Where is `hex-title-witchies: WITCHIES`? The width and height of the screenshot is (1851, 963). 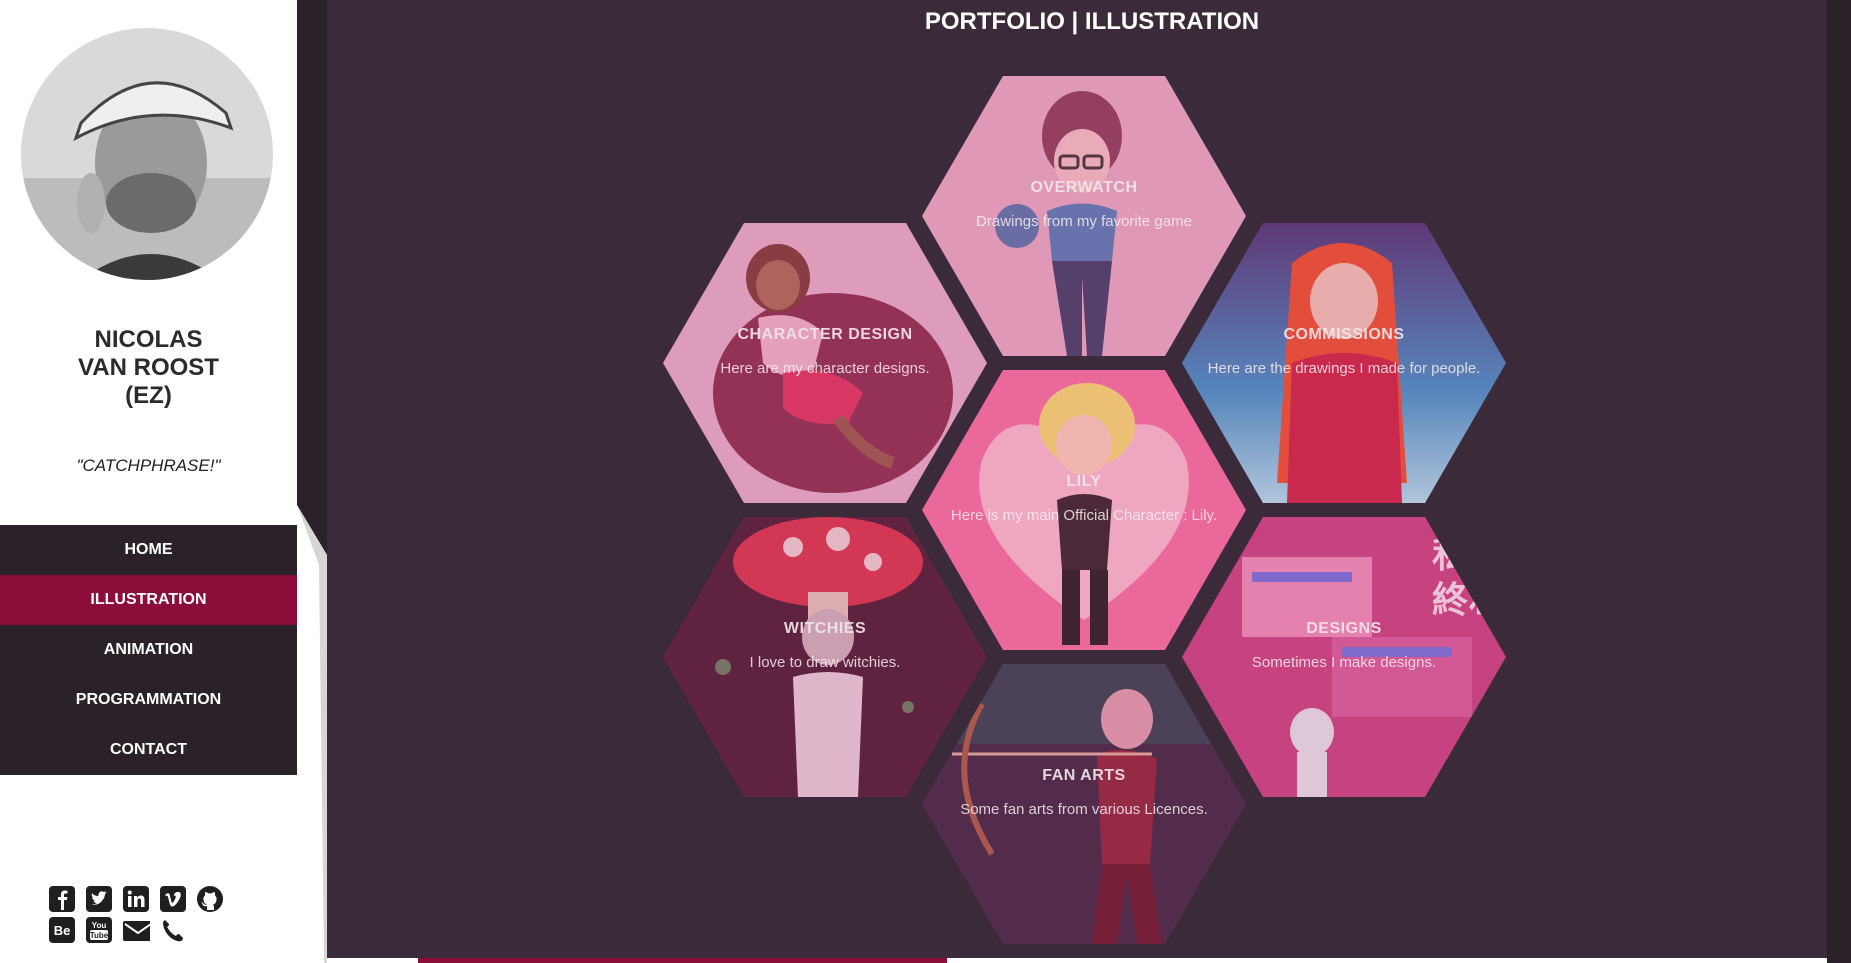 hex-title-witchies: WITCHIES is located at coordinates (825, 628).